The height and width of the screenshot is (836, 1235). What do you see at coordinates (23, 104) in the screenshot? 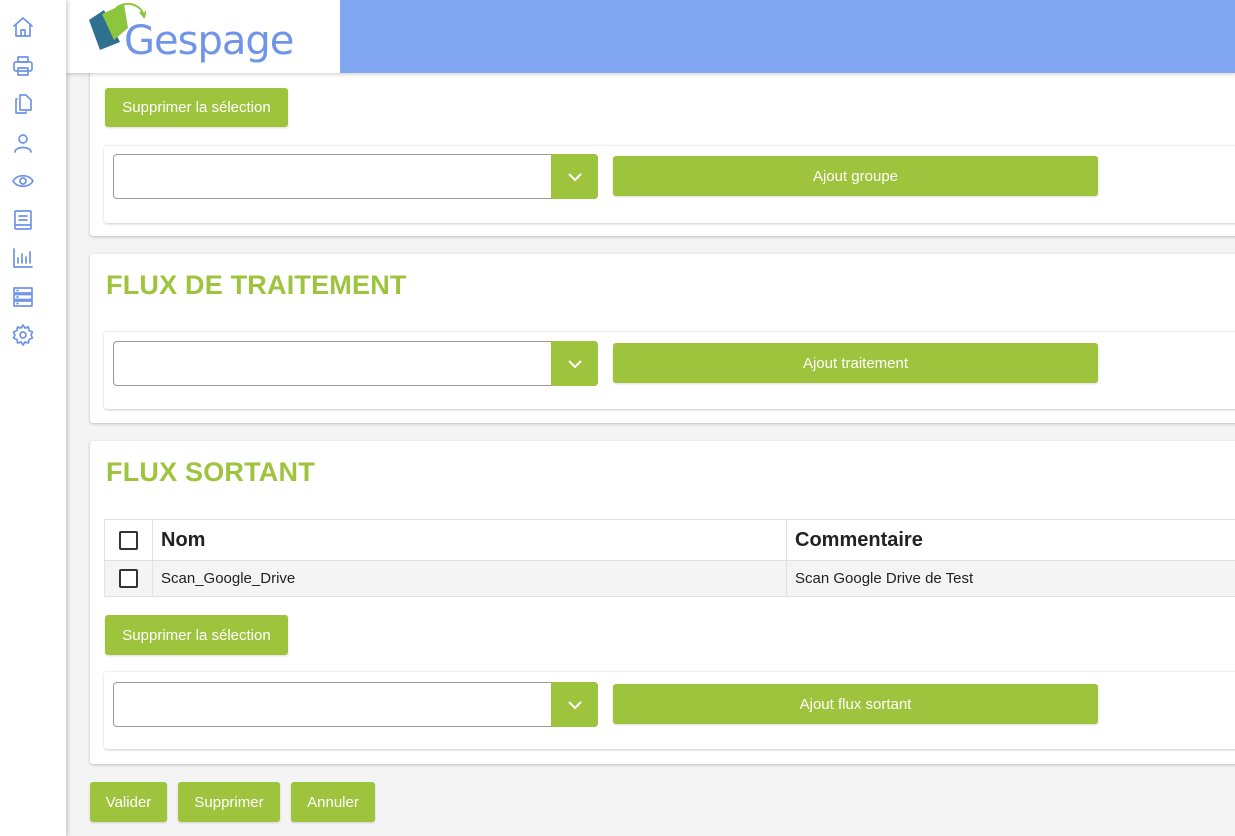
I see `documents-icon` at bounding box center [23, 104].